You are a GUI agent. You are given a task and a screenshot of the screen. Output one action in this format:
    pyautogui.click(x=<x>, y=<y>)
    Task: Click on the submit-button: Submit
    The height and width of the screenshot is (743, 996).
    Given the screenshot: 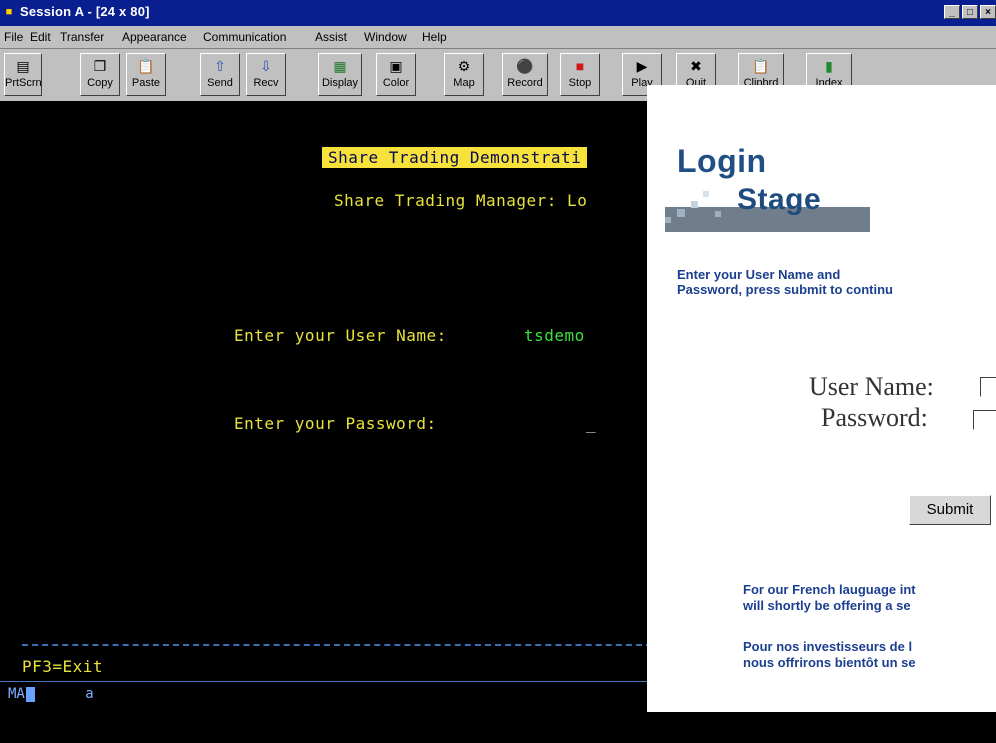 What is the action you would take?
    pyautogui.click(x=950, y=510)
    